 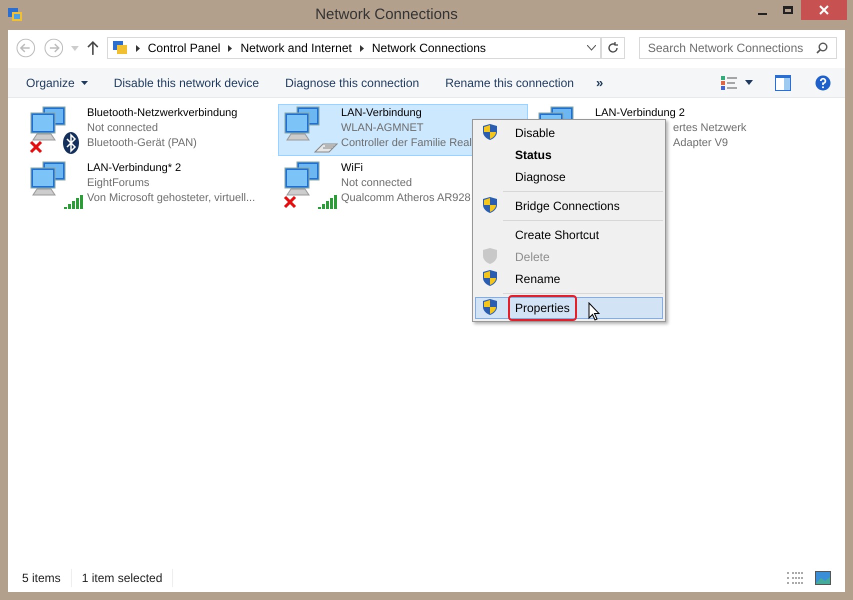 What do you see at coordinates (709, 128) in the screenshot?
I see `connection-status: ertes Netzwerk` at bounding box center [709, 128].